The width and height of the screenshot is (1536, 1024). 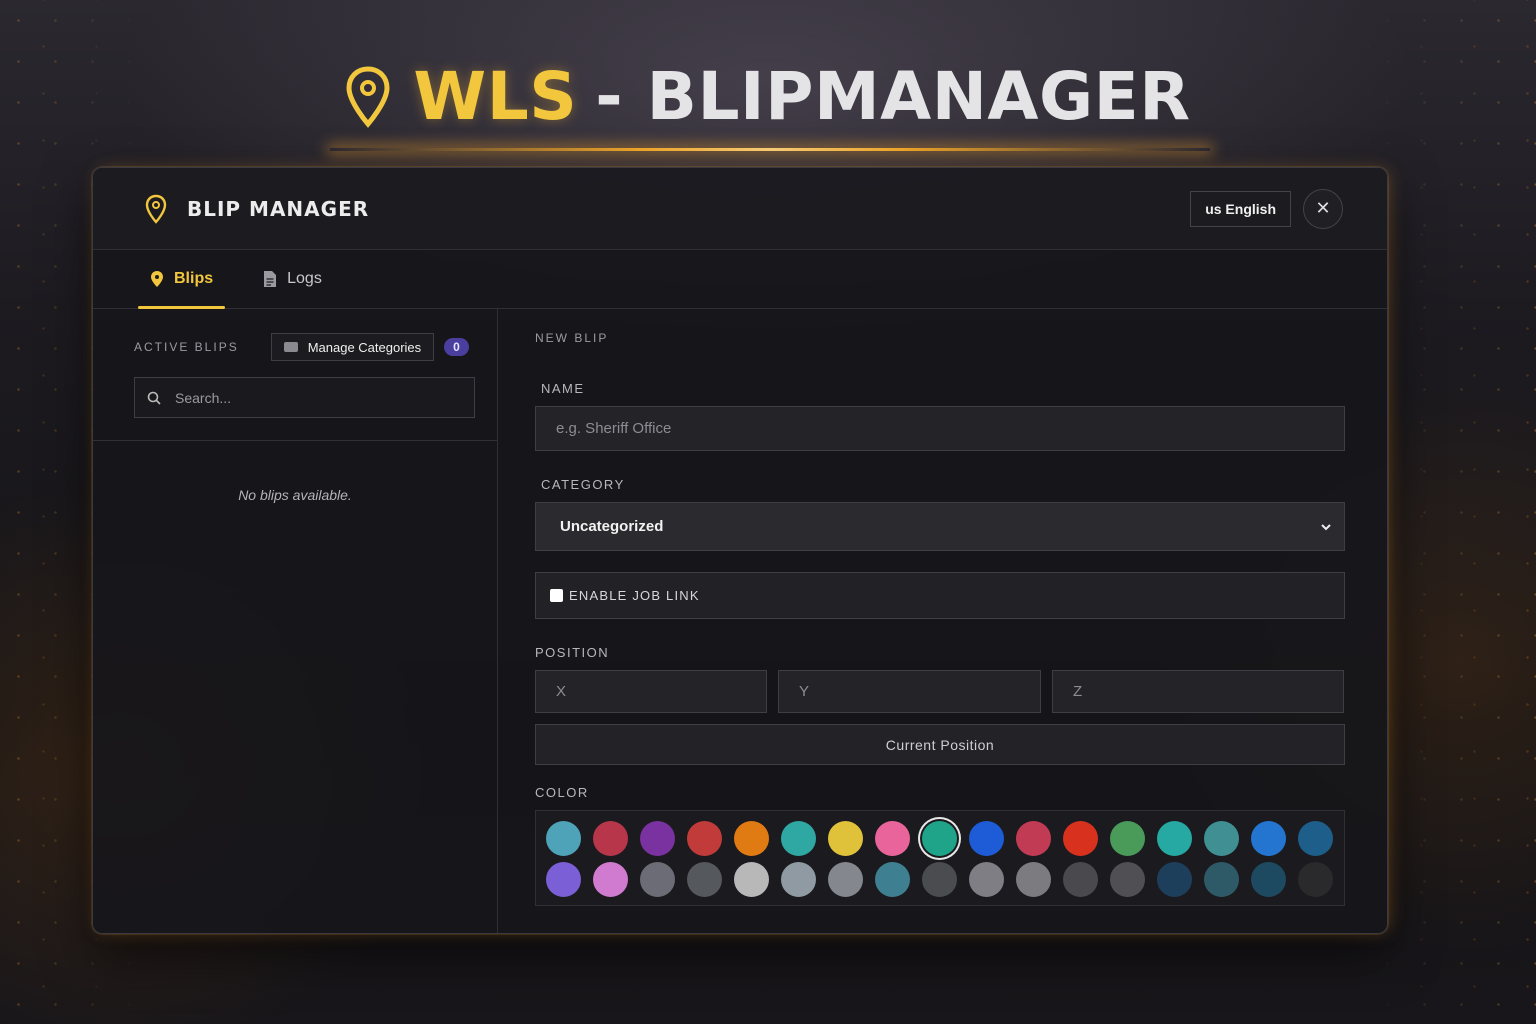 I want to click on manage-categories-button: Manage Categories, so click(x=352, y=347).